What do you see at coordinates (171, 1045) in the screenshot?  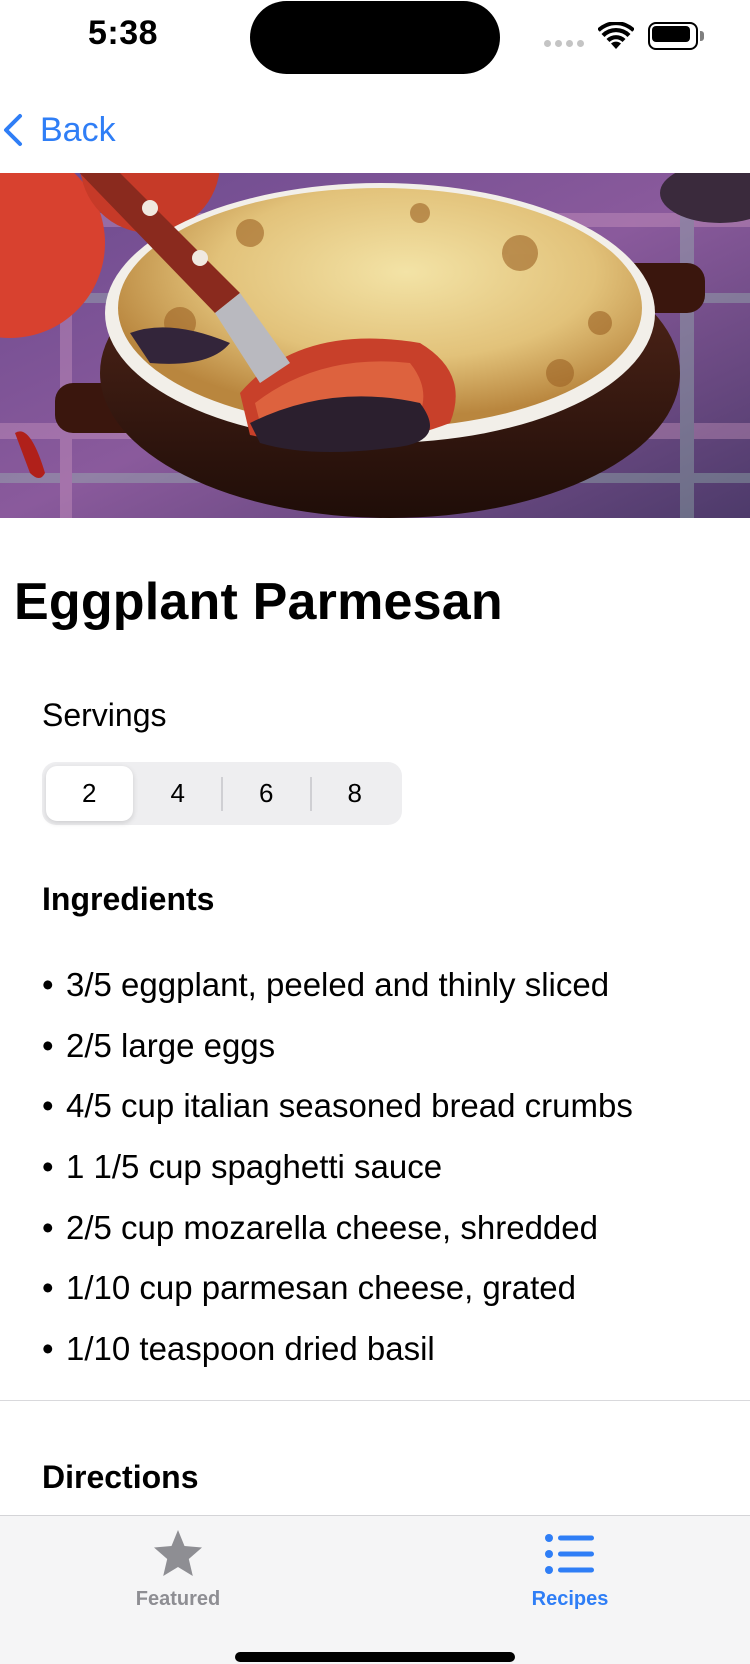 I see `ingredient-text: 2/5 large eggs` at bounding box center [171, 1045].